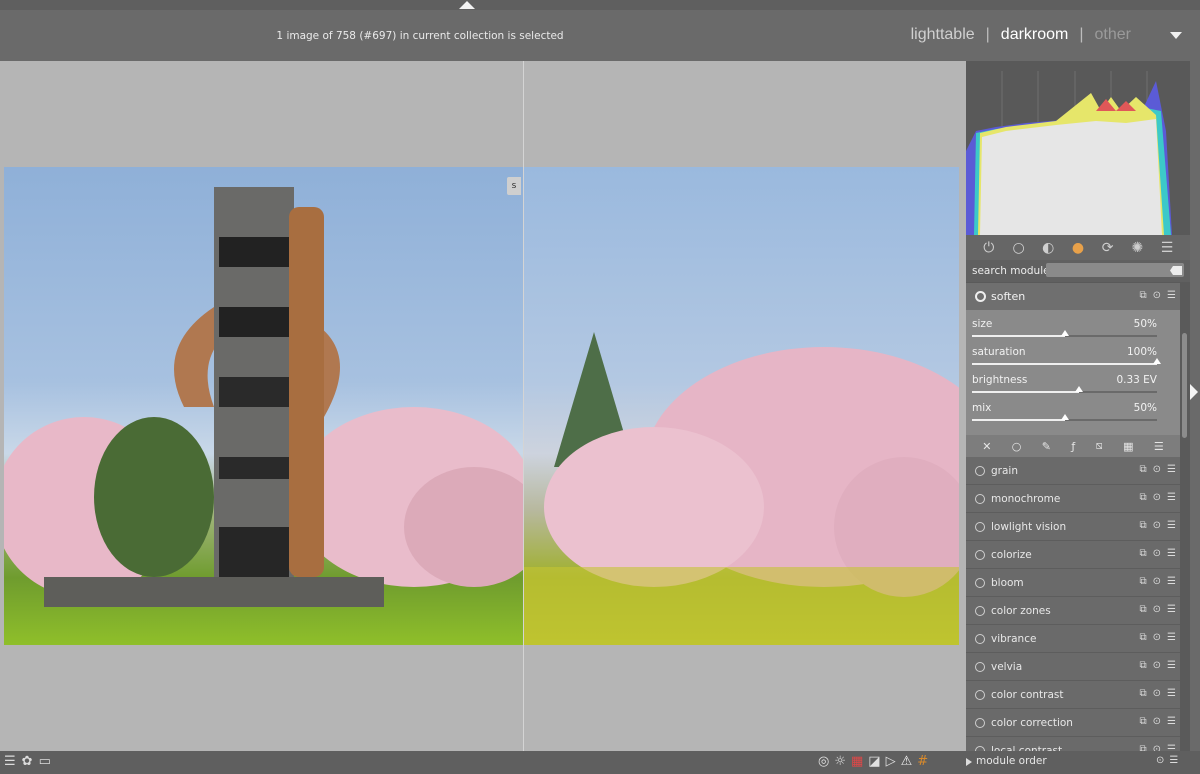  Describe the element at coordinates (1073, 527) in the screenshot. I see `module-row: lowlight vision ⧉ ⊙ ☰` at that location.